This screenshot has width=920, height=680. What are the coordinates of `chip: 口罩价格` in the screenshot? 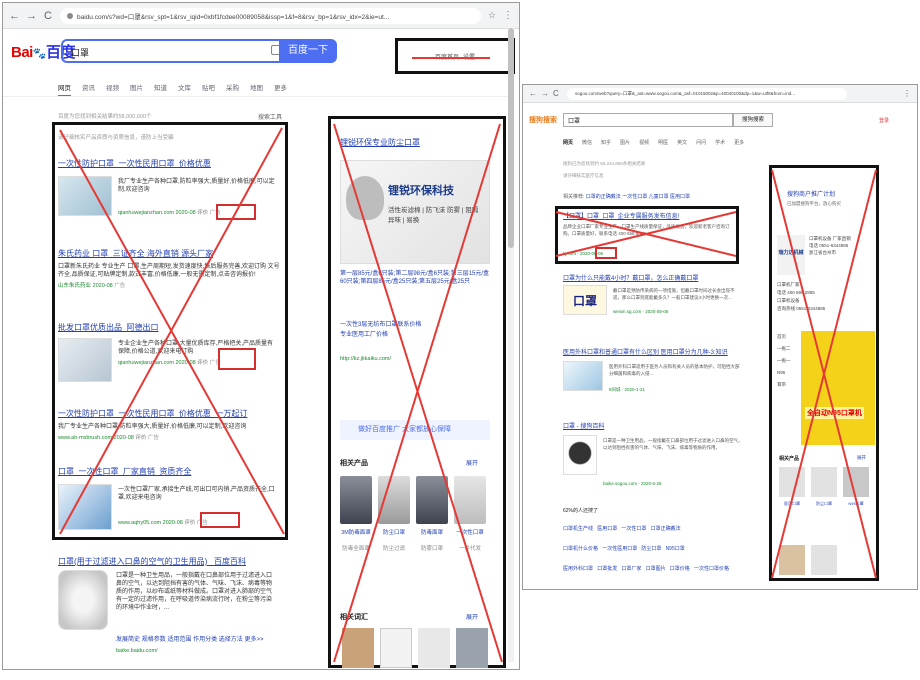 It's located at (680, 569).